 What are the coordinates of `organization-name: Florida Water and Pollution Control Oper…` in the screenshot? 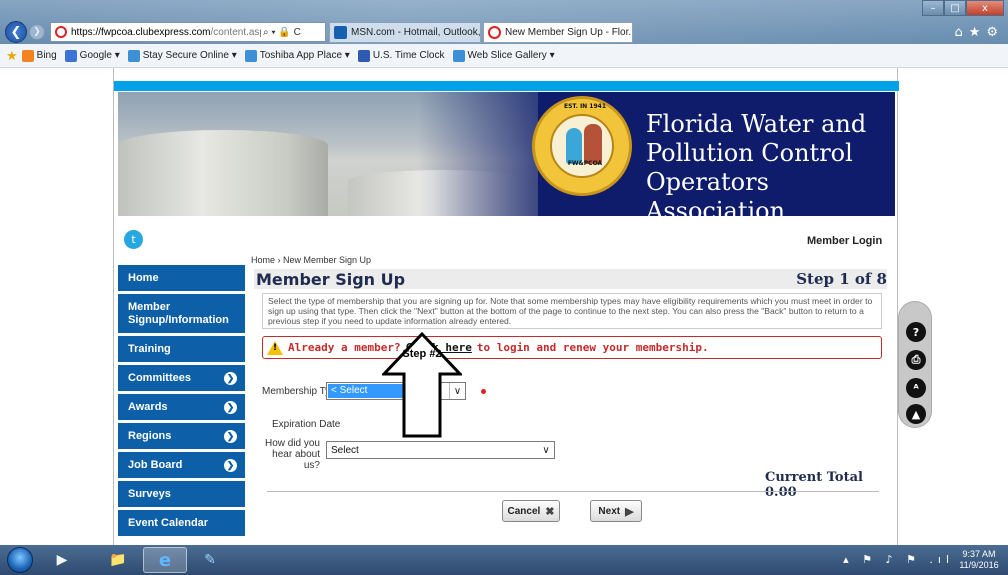 It's located at (756, 163).